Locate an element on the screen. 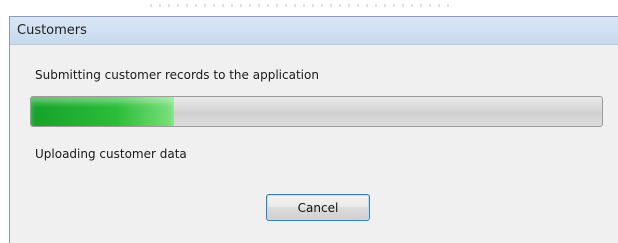  window-title: Customers is located at coordinates (52, 30).